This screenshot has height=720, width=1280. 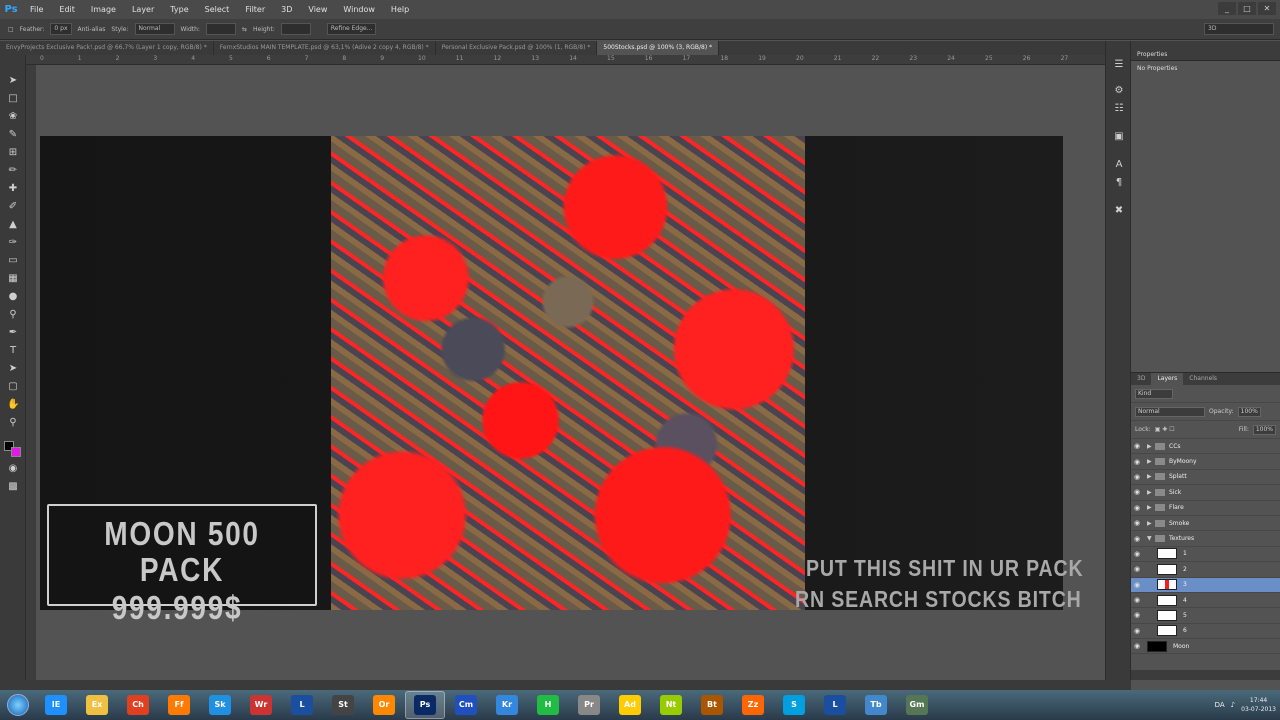 What do you see at coordinates (1227, 8) in the screenshot?
I see `minimize-button: _` at bounding box center [1227, 8].